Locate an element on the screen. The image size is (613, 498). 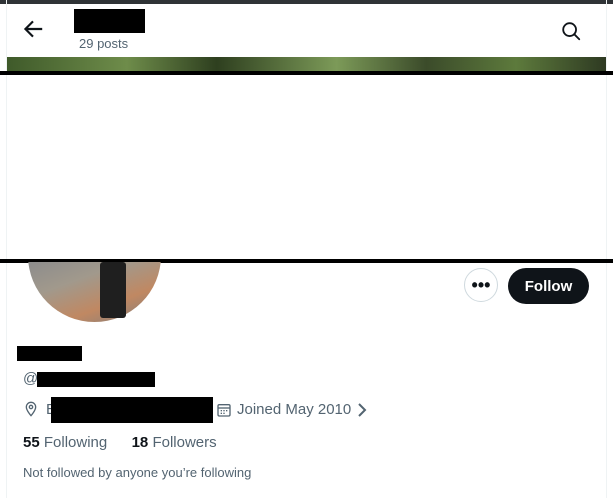
following-label: Following is located at coordinates (75, 442).